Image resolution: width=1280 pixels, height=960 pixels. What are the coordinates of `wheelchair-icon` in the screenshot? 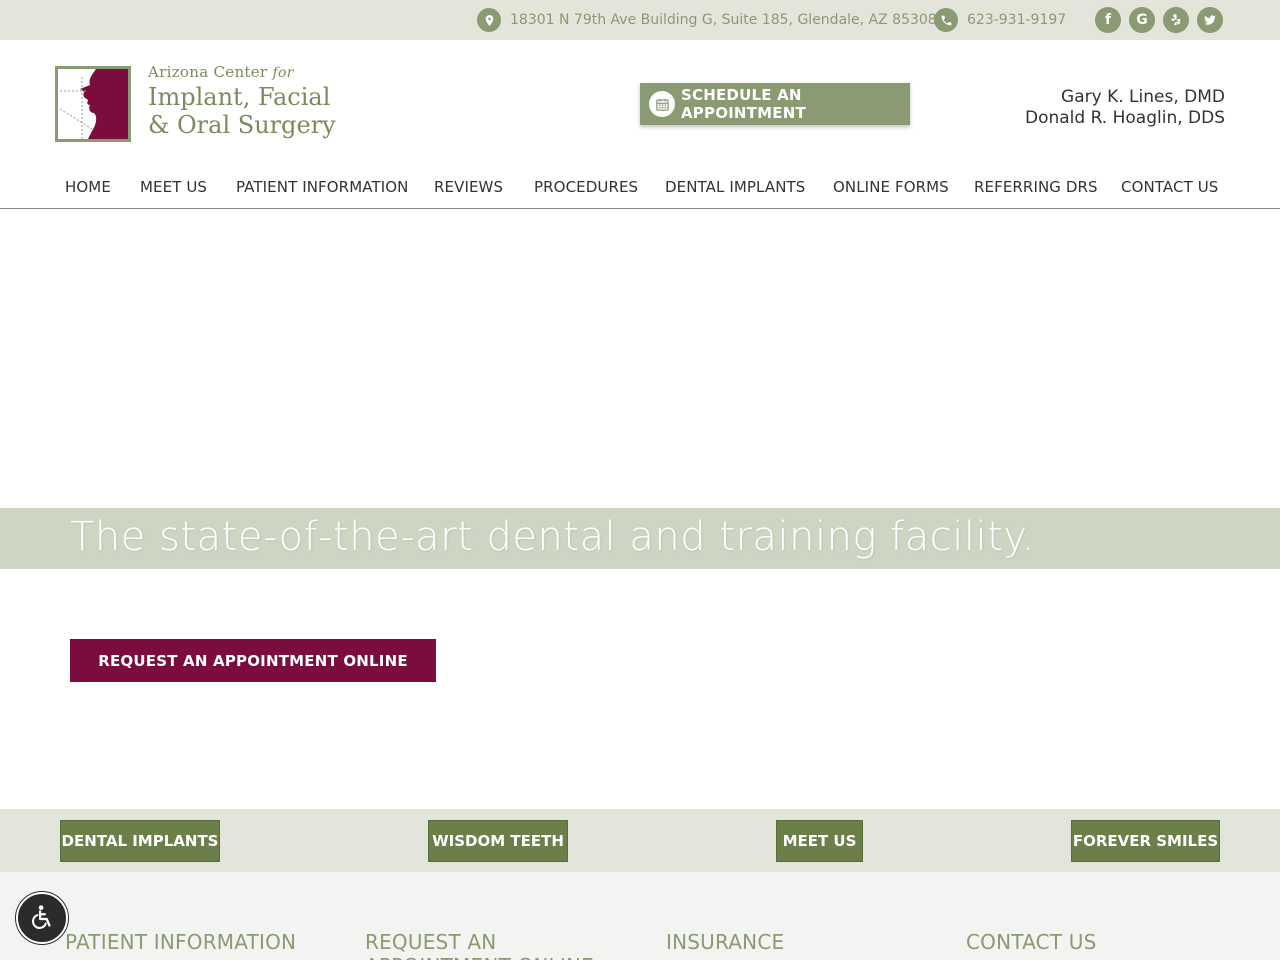 It's located at (41, 917).